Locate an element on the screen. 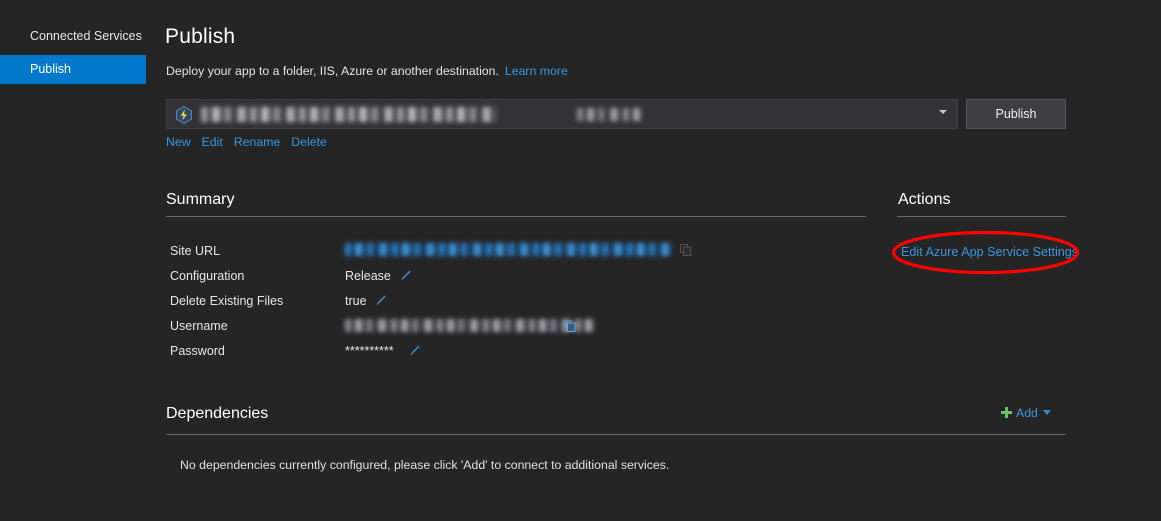 The image size is (1161, 521). edit-profile-link: Edit is located at coordinates (212, 142).